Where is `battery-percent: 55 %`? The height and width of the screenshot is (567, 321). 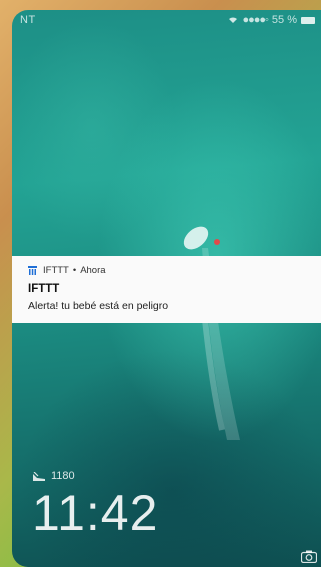 battery-percent: 55 % is located at coordinates (284, 20).